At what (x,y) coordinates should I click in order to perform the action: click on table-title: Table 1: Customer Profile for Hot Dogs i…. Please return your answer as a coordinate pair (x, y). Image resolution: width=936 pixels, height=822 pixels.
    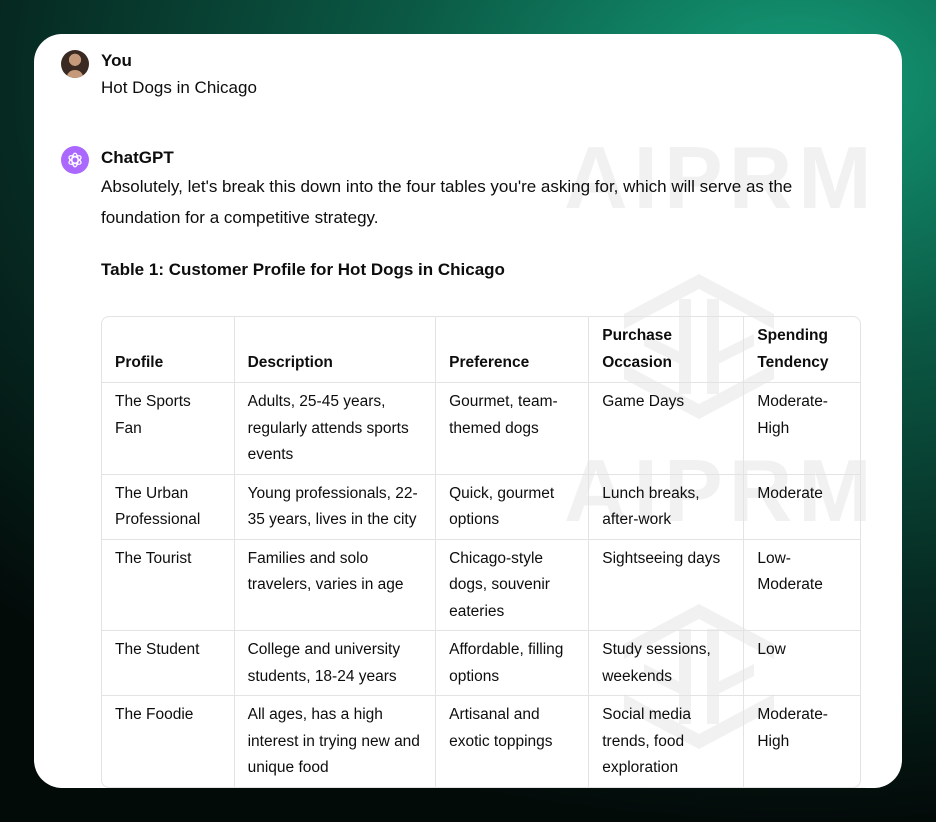
    Looking at the image, I should click on (303, 269).